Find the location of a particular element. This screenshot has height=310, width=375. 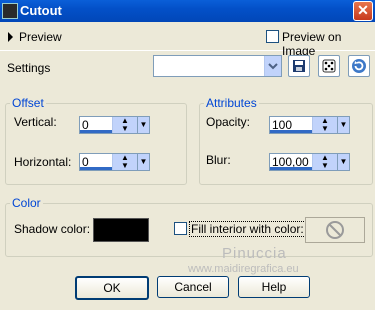

title-bar: Cutout ✕ is located at coordinates (187, 11).